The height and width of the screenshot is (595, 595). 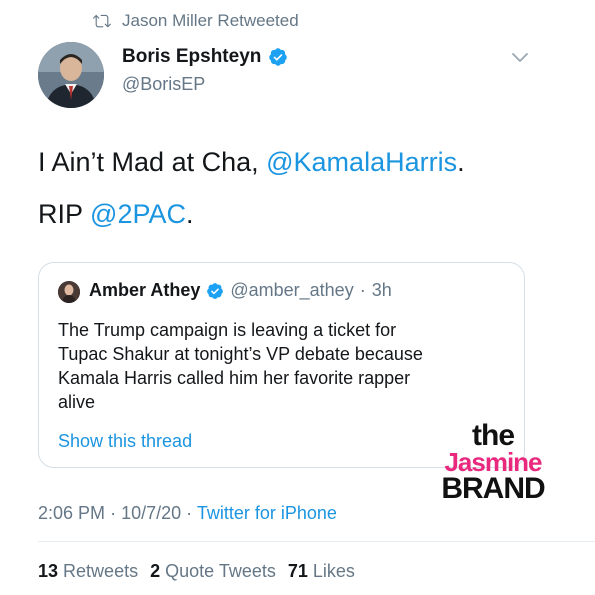 What do you see at coordinates (48, 571) in the screenshot?
I see `retweets-count: 13` at bounding box center [48, 571].